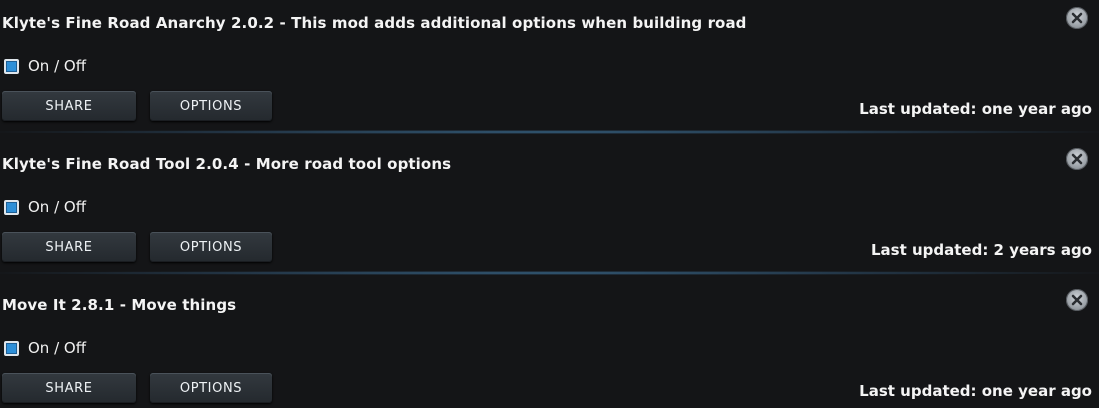 The height and width of the screenshot is (408, 1099). What do you see at coordinates (981, 250) in the screenshot?
I see `last-updated-text: Last updated: 2 years ago` at bounding box center [981, 250].